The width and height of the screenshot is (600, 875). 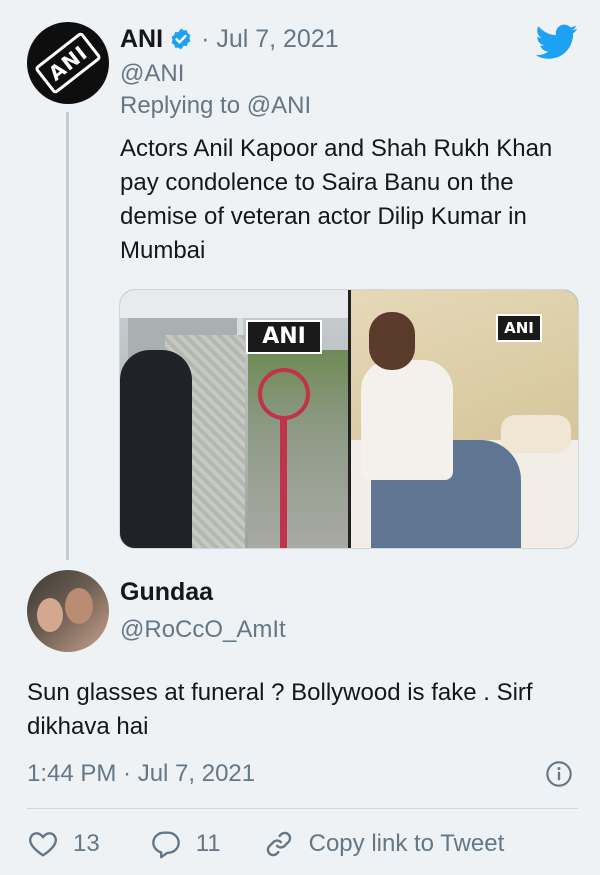 I want to click on link-icon, so click(x=278, y=844).